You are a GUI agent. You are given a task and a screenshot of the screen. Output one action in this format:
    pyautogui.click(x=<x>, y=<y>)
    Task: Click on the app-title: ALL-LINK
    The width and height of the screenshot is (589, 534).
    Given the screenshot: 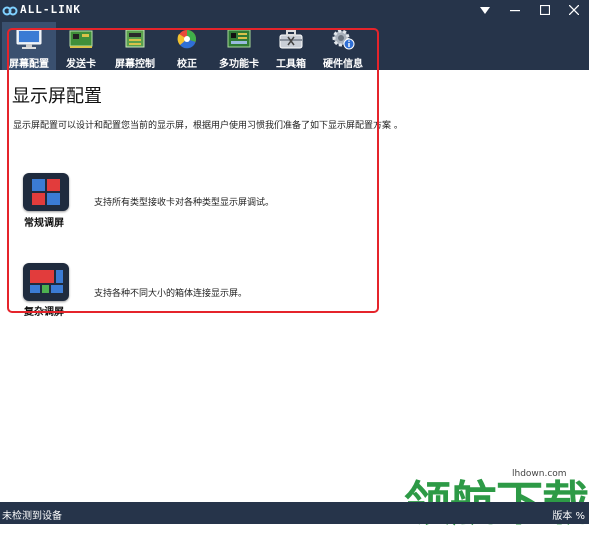 What is the action you would take?
    pyautogui.click(x=50, y=9)
    